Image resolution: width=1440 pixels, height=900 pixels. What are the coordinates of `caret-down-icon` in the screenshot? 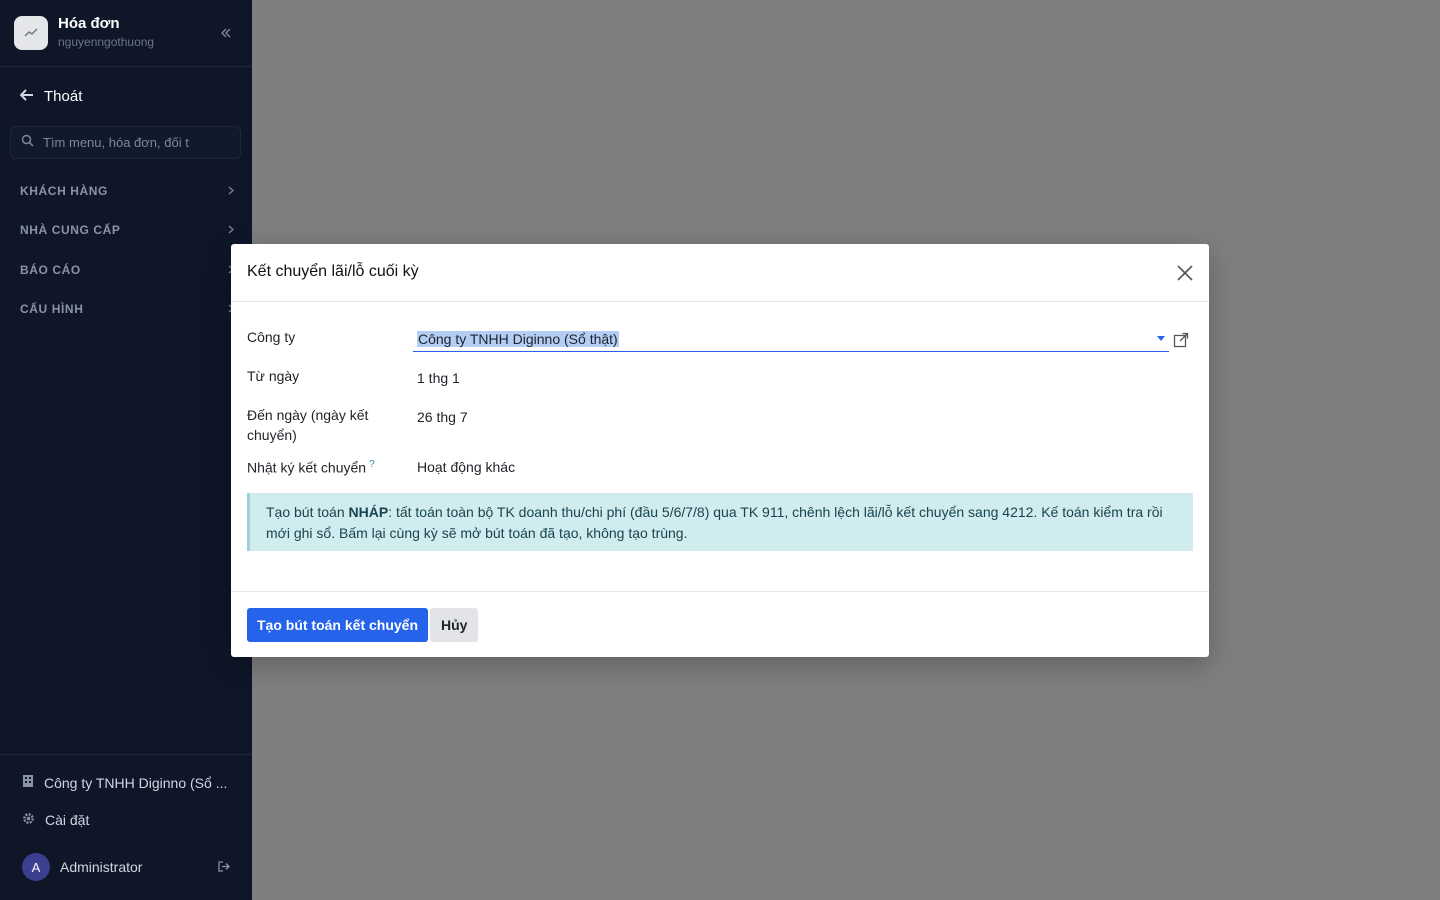 It's located at (1161, 338).